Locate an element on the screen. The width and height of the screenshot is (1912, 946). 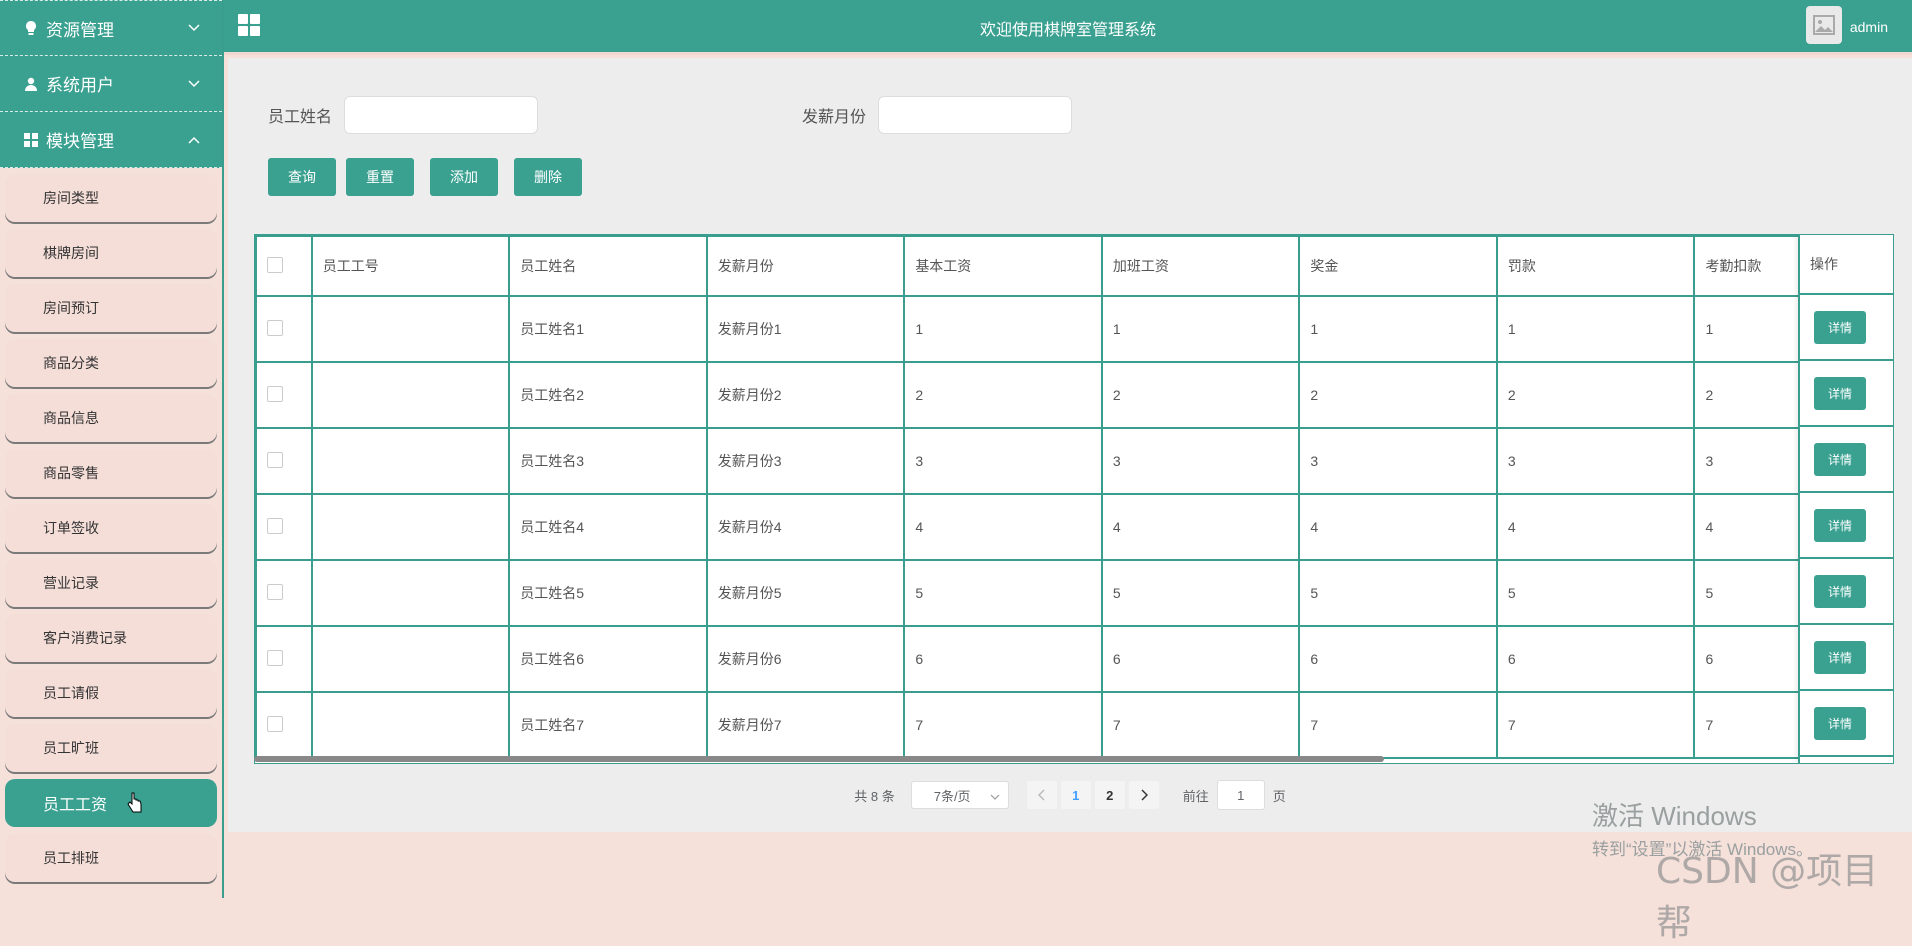
col-header-bonus: 奖金 is located at coordinates (1398, 266).